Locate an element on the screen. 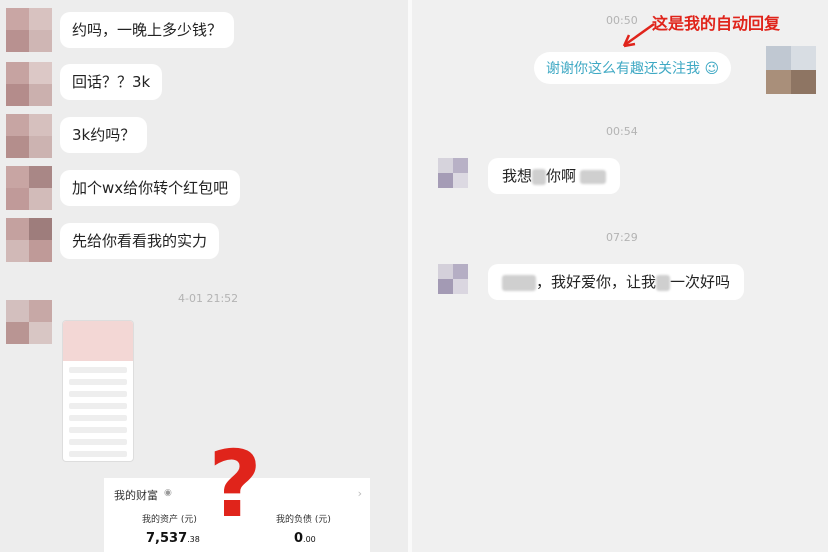 The height and width of the screenshot is (552, 828). assets-label: 我的资产 (元) is located at coordinates (169, 520).